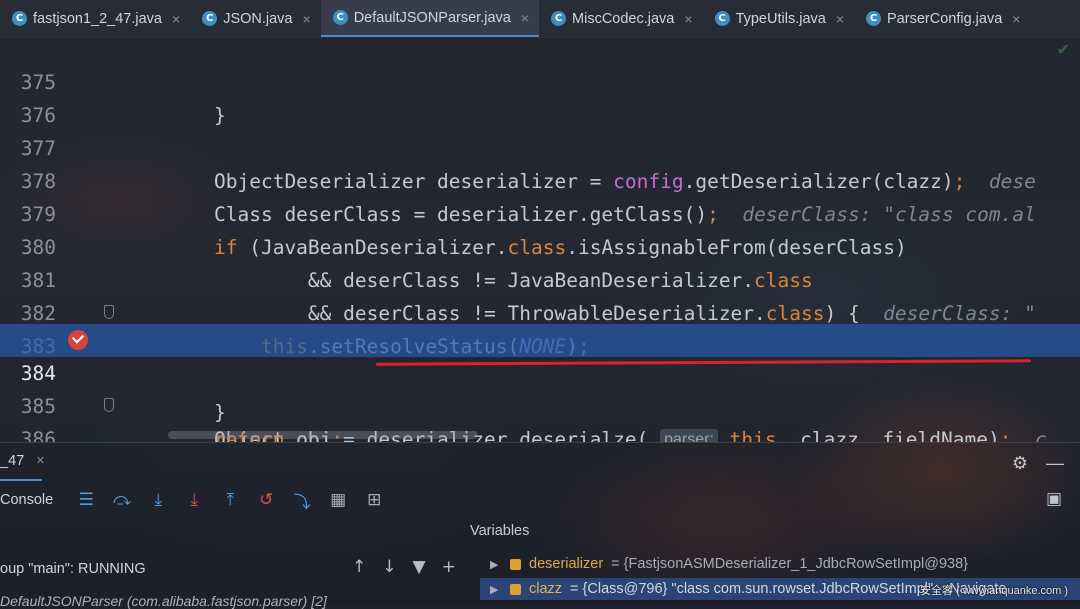  What do you see at coordinates (566, 564) in the screenshot?
I see `variable-name: deserializer` at bounding box center [566, 564].